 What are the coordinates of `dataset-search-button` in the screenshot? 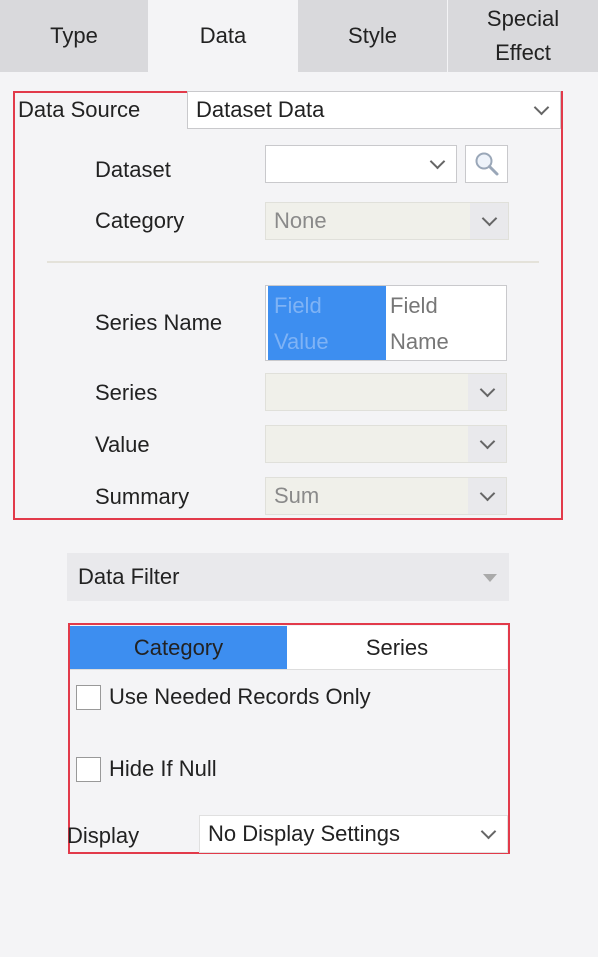 It's located at (486, 164).